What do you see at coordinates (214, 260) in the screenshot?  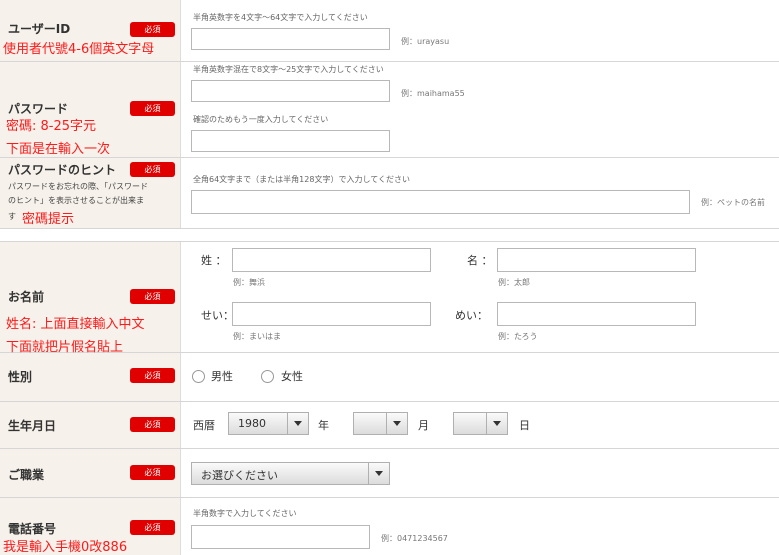 I see `last-name-label: 姓 ：` at bounding box center [214, 260].